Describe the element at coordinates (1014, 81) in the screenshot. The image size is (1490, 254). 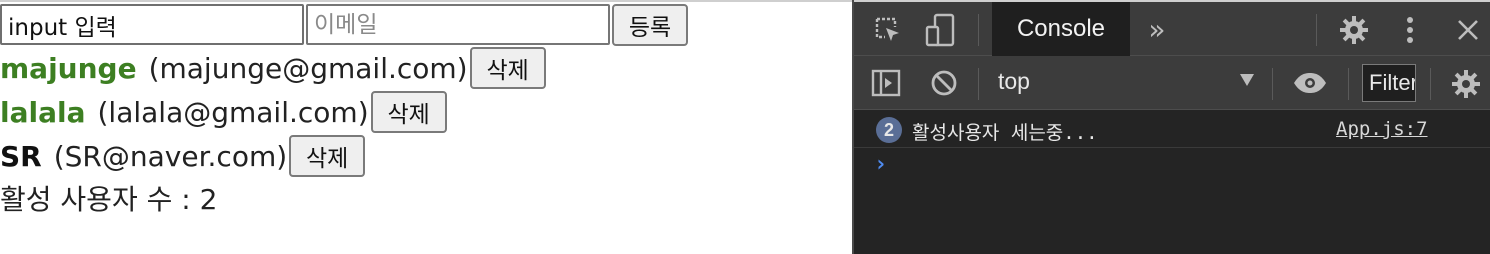
I see `context-selector: top` at that location.